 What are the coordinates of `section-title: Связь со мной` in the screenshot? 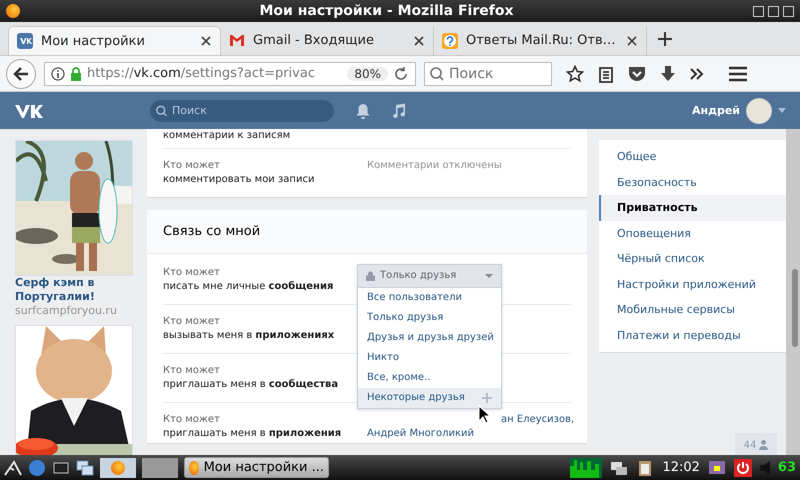 It's located at (211, 231).